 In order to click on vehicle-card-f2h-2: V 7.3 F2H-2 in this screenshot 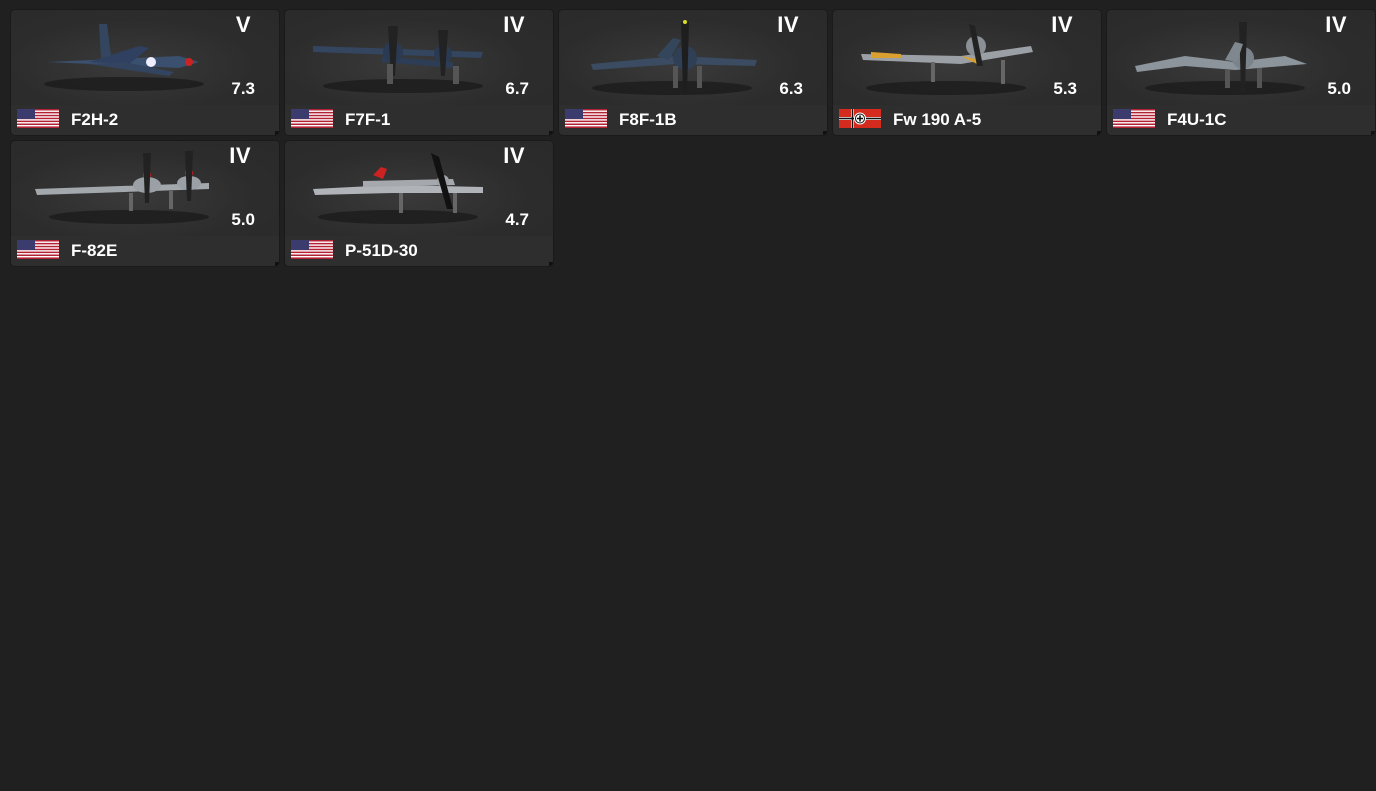, I will do `click(145, 72)`.